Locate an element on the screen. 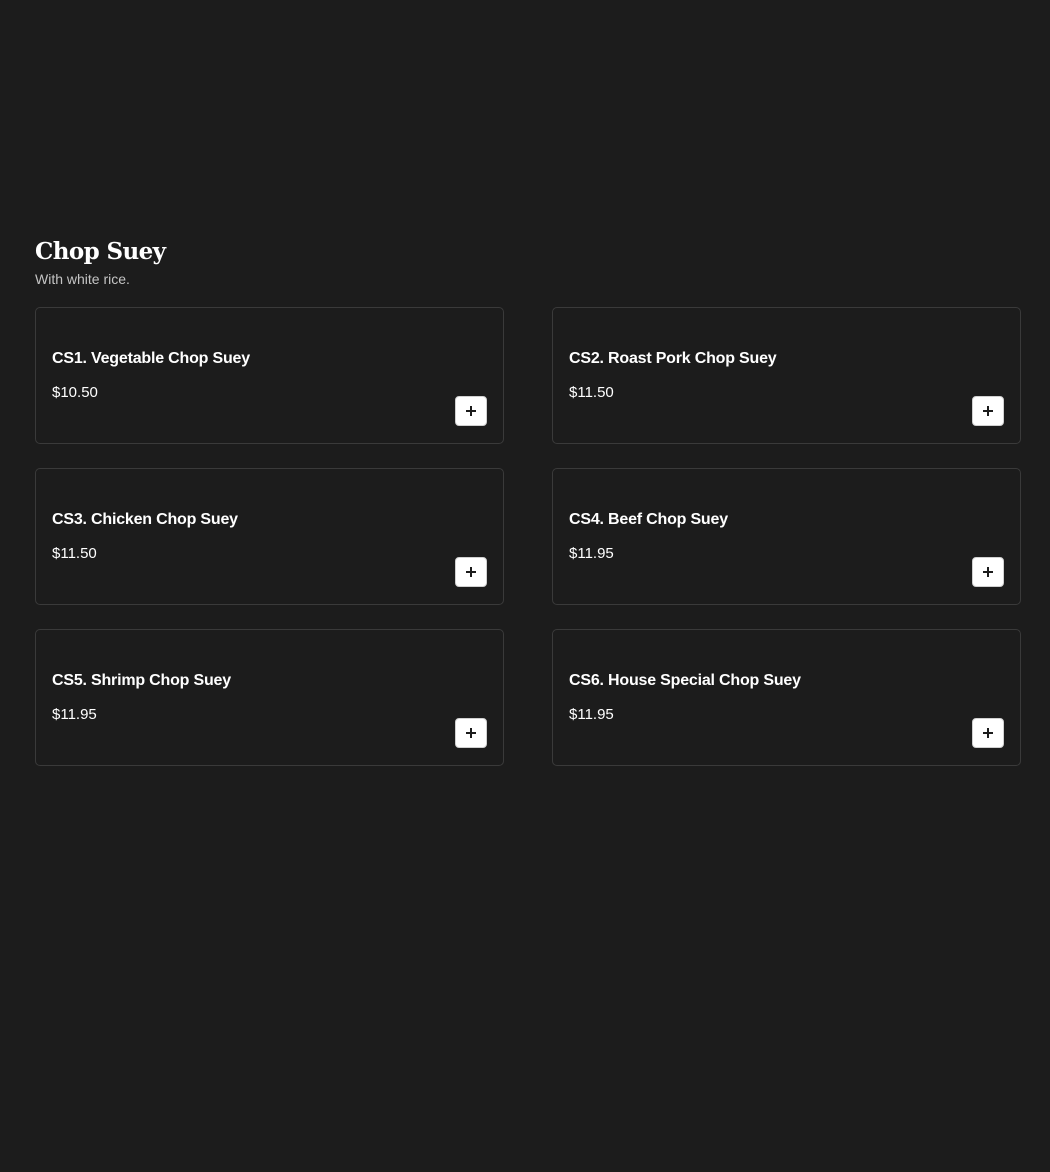  menu-item-card: CS2. Roast Pork Chop Suey $11.50 is located at coordinates (786, 375).